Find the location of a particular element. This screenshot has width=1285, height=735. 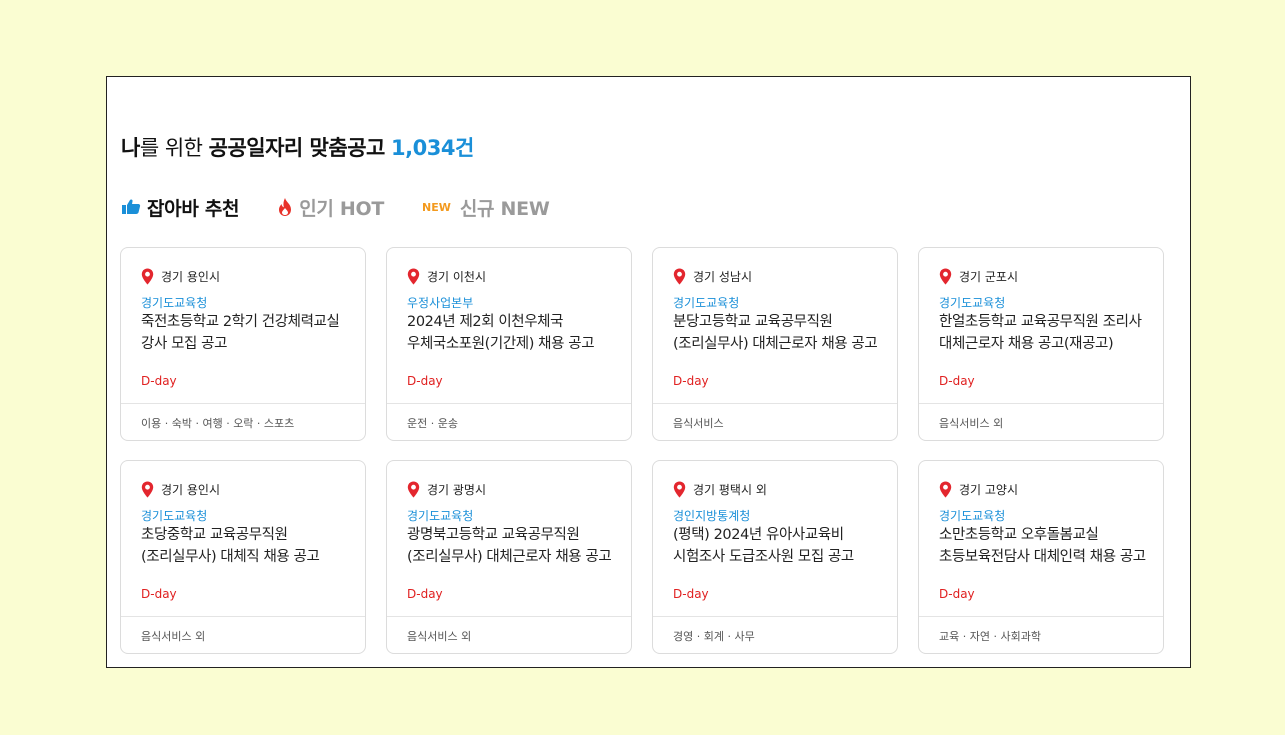

job-location: 경기 군포시 is located at coordinates (978, 276).